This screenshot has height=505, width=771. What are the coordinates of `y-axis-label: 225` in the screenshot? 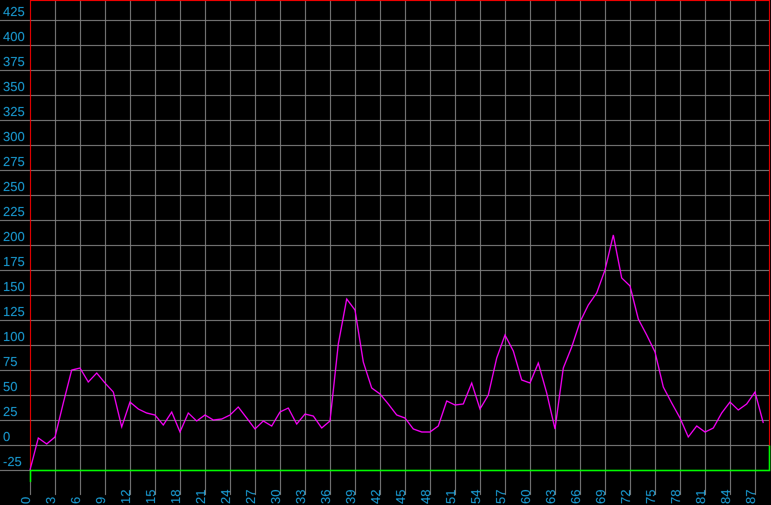 It's located at (14, 211).